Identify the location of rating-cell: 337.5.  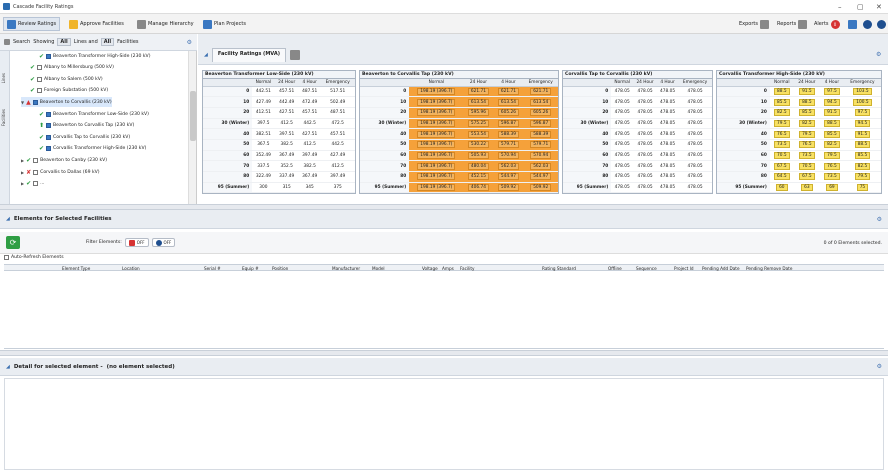
(263, 166).